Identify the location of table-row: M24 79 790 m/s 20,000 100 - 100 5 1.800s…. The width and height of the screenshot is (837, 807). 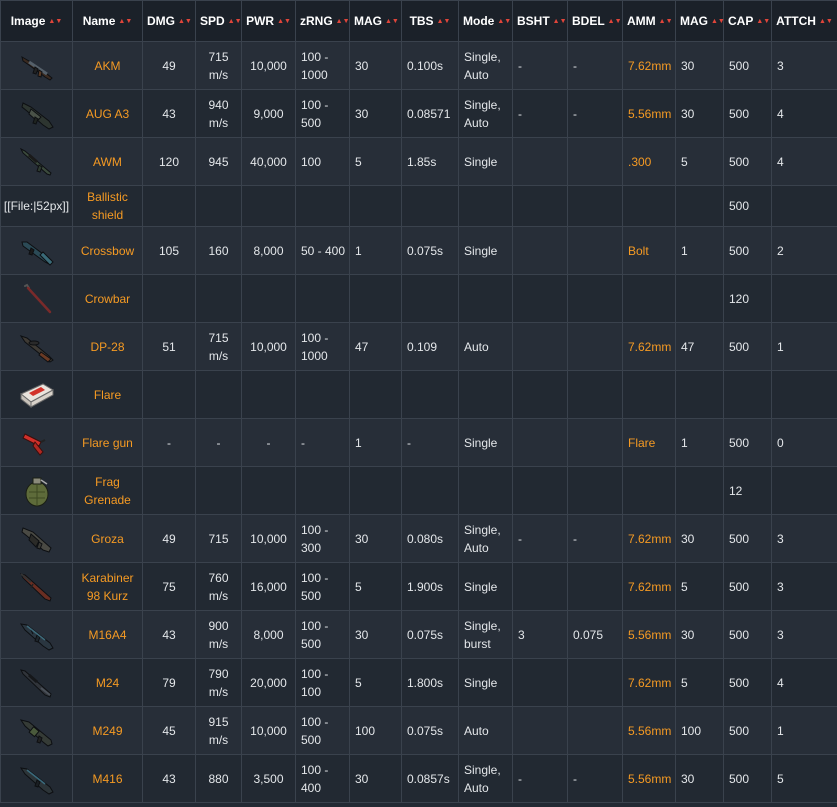
(418, 682).